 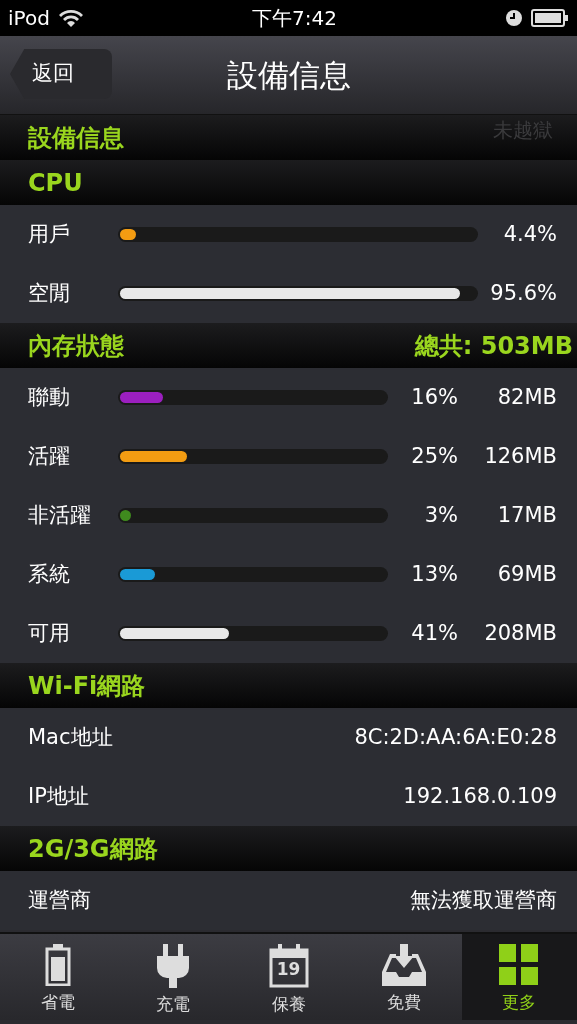 I want to click on row-label: 系統, so click(x=49, y=574).